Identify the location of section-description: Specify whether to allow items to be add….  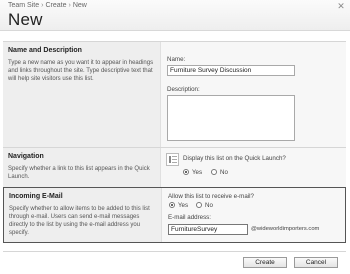
(79, 221).